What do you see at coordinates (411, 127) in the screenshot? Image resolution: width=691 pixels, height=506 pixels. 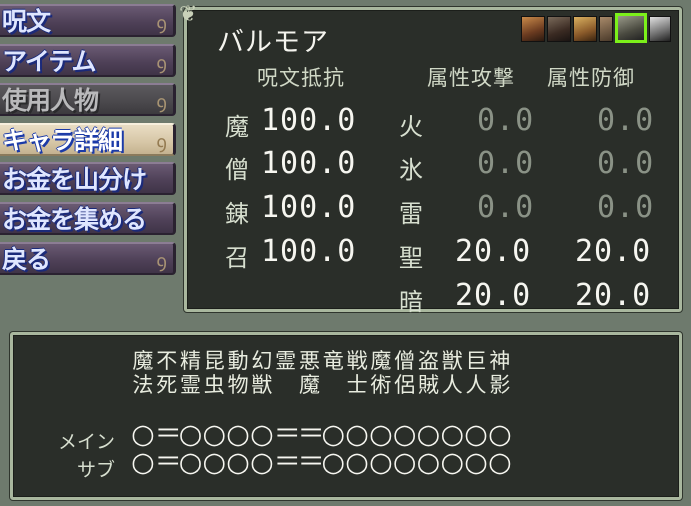 I see `element-fire: 火` at bounding box center [411, 127].